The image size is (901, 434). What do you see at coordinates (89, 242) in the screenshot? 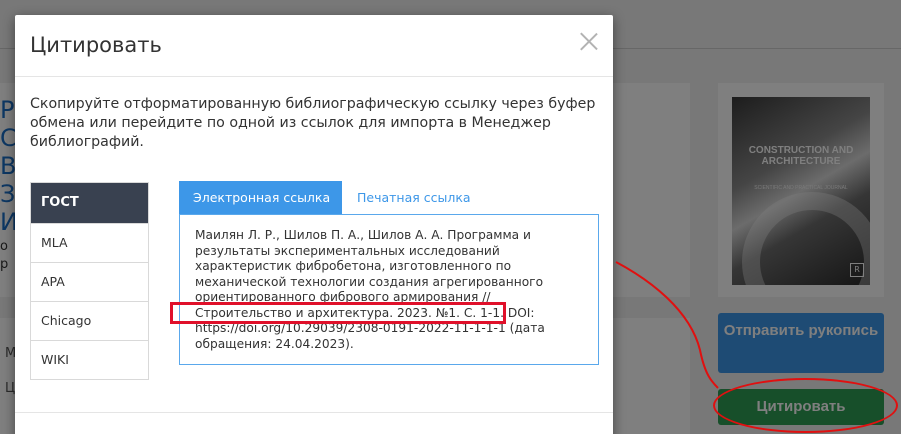
I see `style-item-mla: MLA` at bounding box center [89, 242].